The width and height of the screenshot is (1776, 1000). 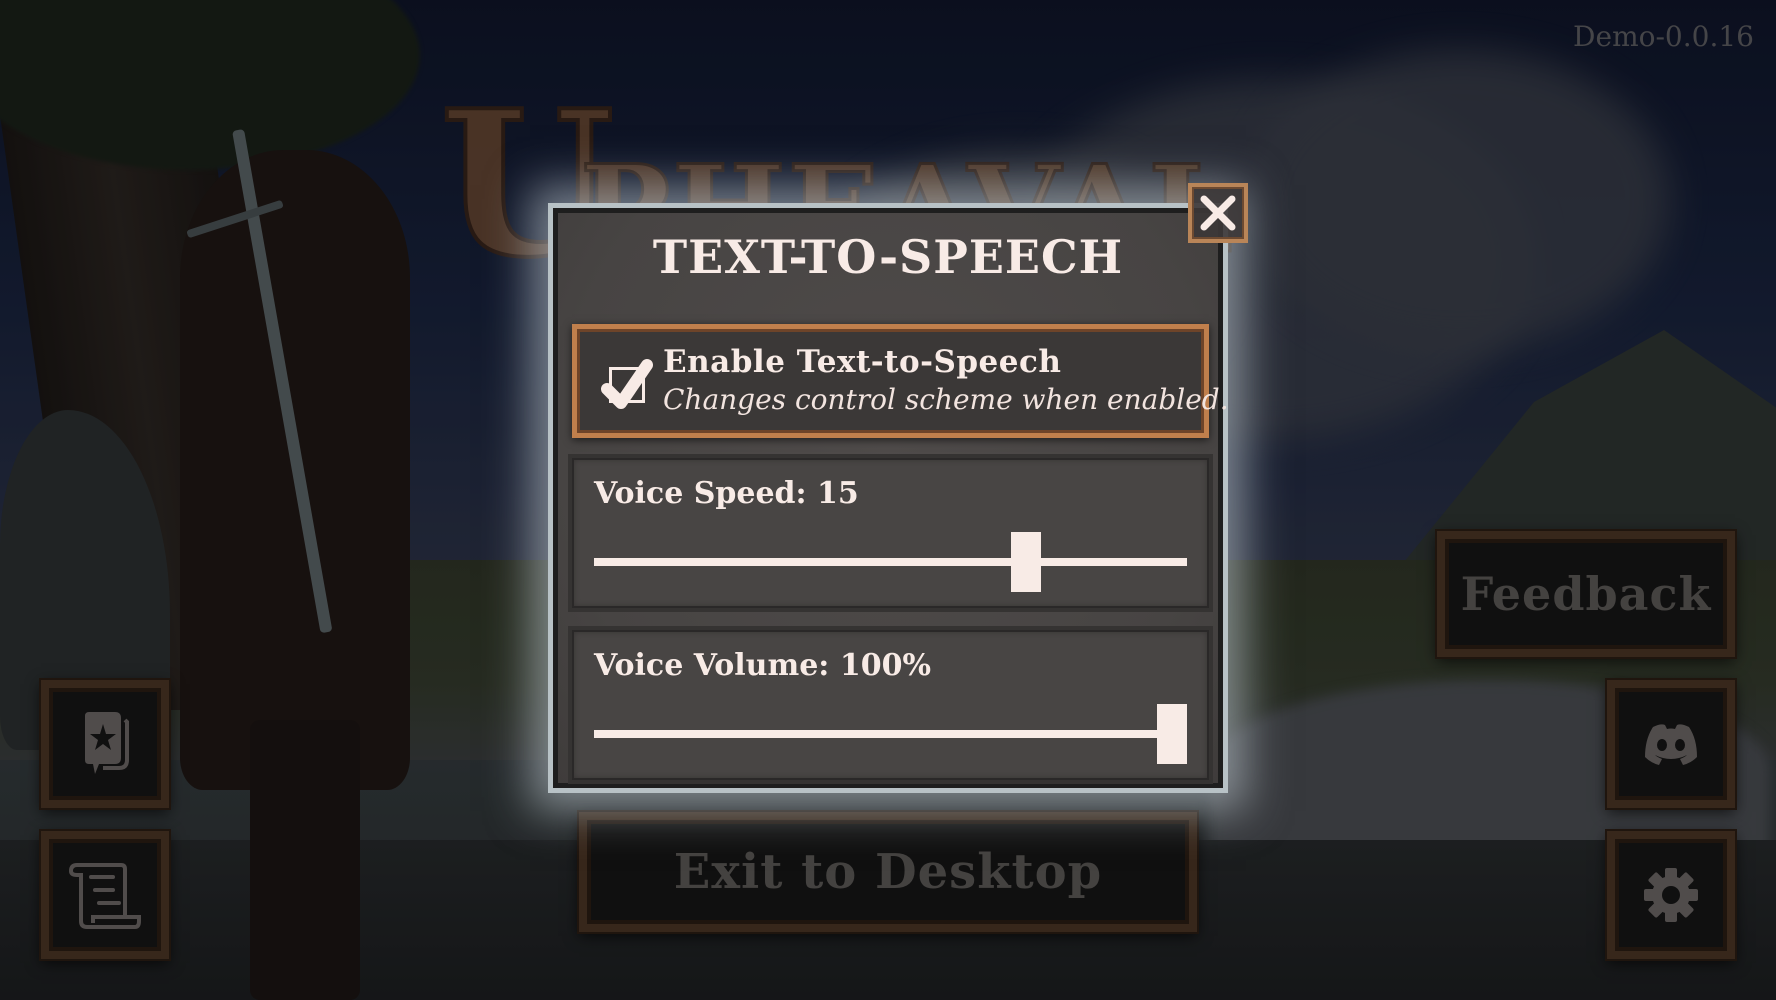 What do you see at coordinates (862, 362) in the screenshot?
I see `enable-tts-label: Enable Text-to-Speech` at bounding box center [862, 362].